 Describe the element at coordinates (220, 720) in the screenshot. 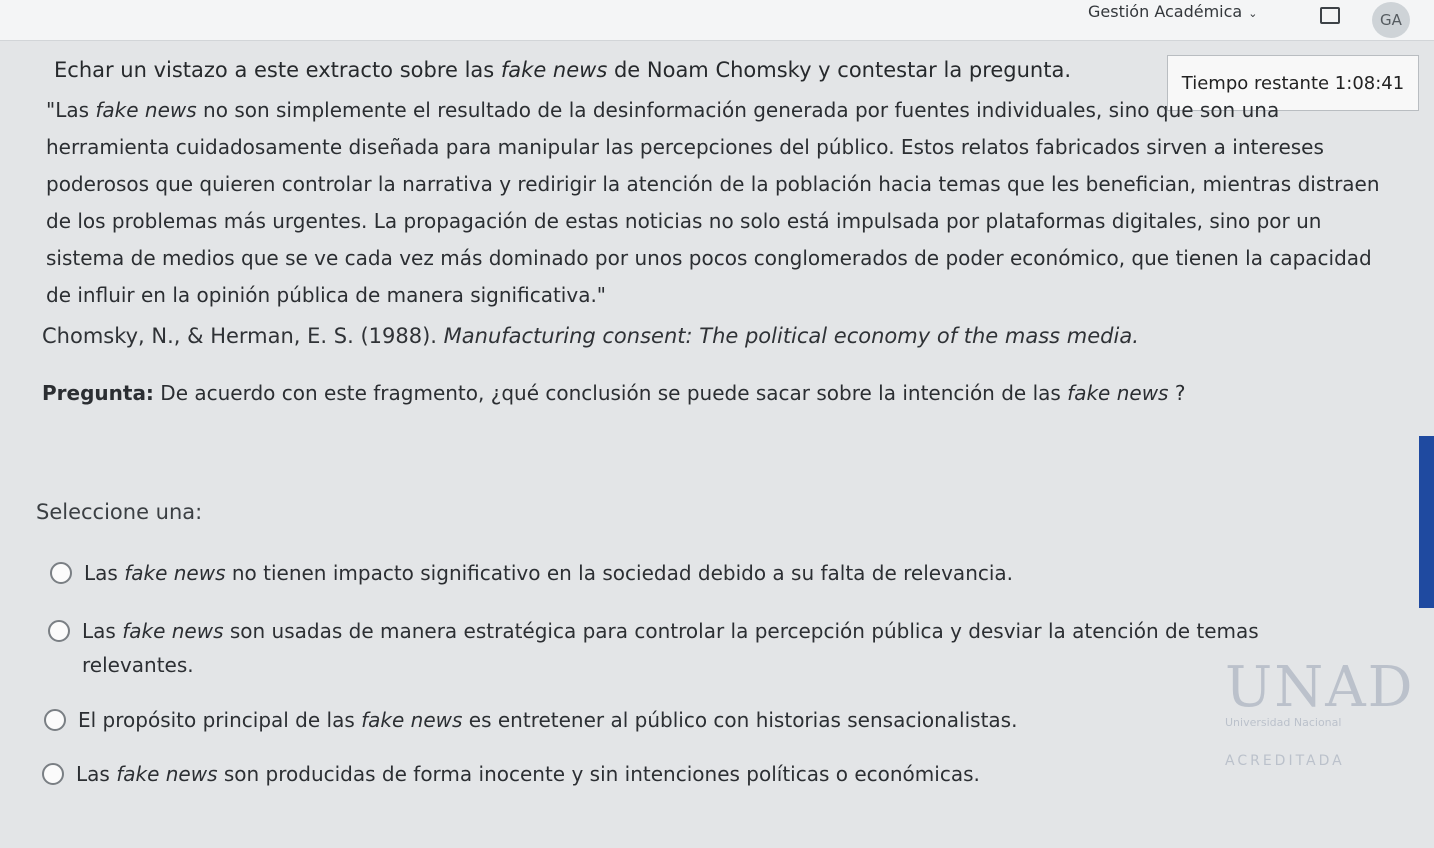

I see `option-text-start: El propósito principal de las` at that location.